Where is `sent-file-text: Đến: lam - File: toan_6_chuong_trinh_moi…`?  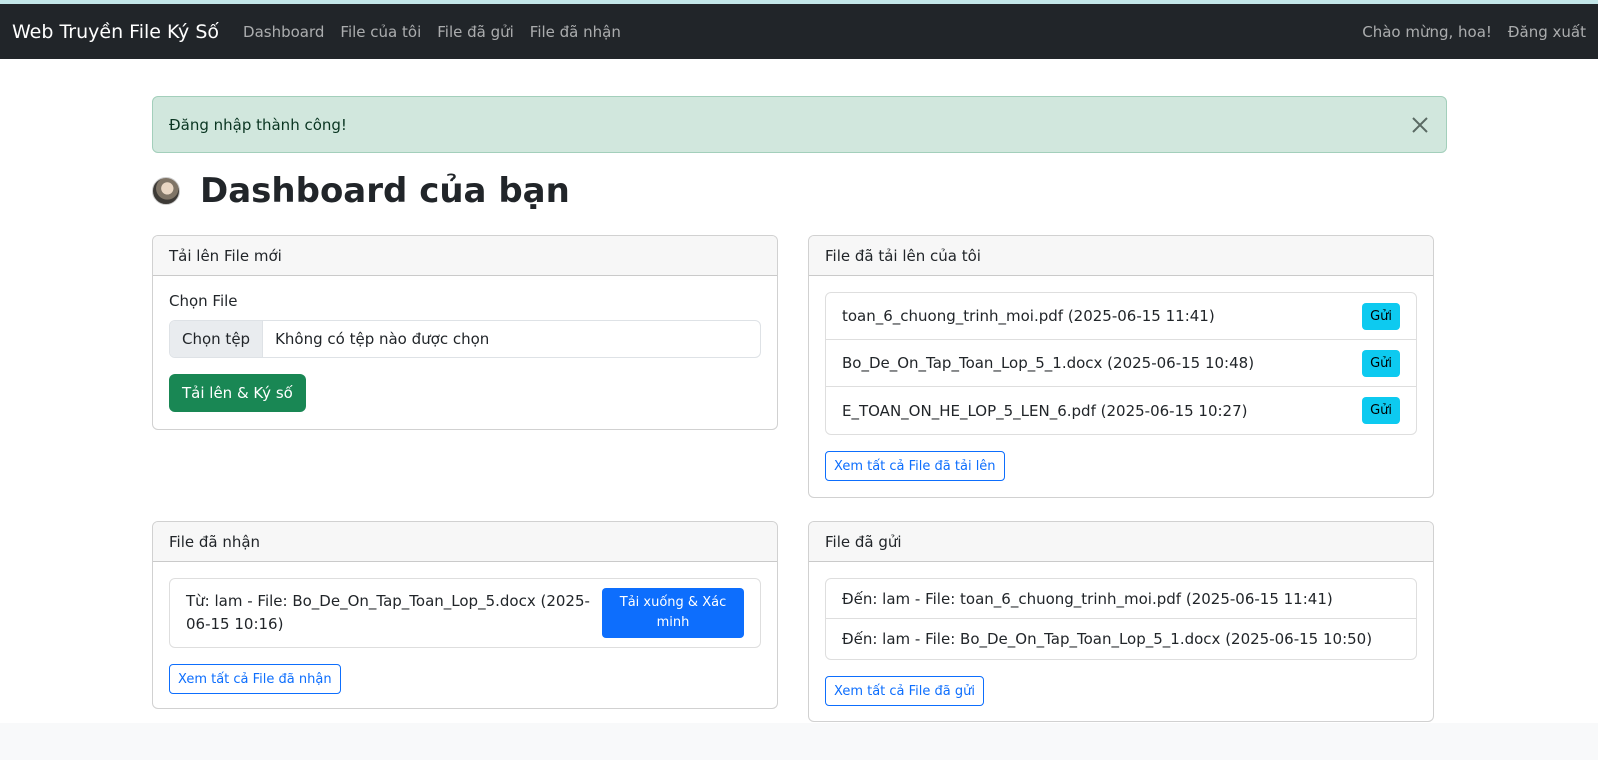
sent-file-text: Đến: lam - File: toan_6_chuong_trinh_moi… is located at coordinates (1087, 598).